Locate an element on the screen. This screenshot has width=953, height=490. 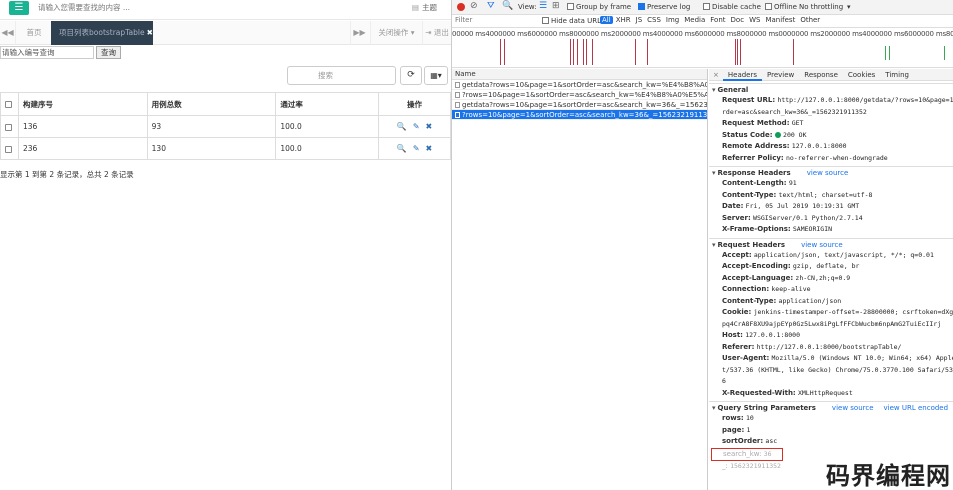
general-section-header: ▾ General is located at coordinates (831, 89).